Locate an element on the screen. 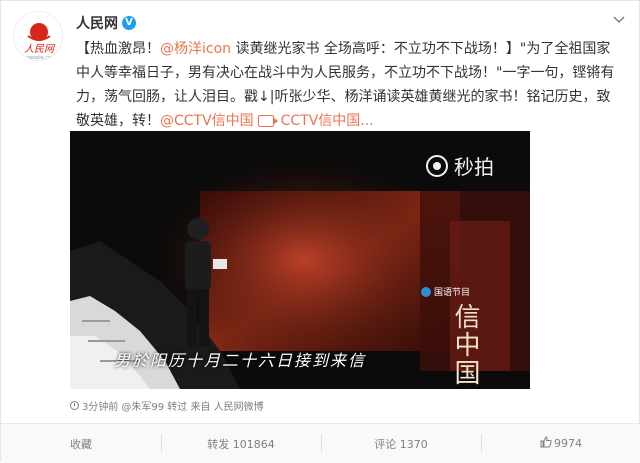 The image size is (640, 463). people-daily-logo: 人民网 people.cn is located at coordinates (40, 42).